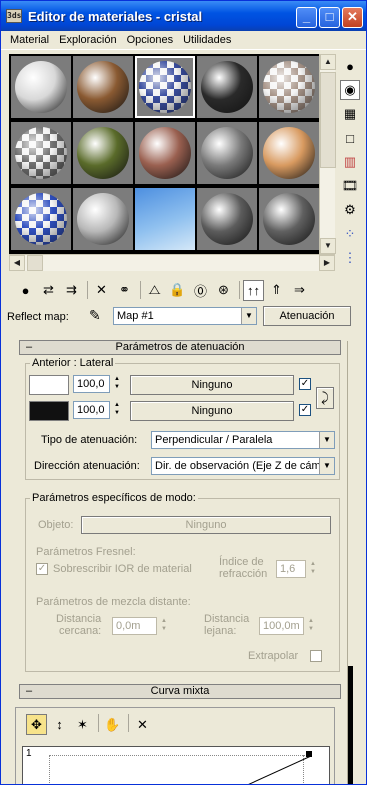  Describe the element at coordinates (289, 87) in the screenshot. I see `material-slot-checker-brown-white` at that location.